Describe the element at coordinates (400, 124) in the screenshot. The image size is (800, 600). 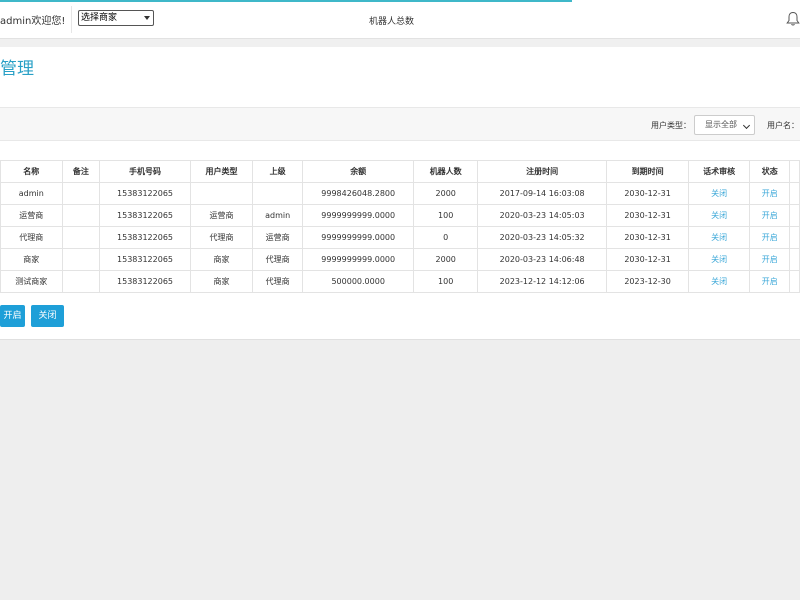
I see `filter-bar: 用户类型： 显示全部 用户名：` at that location.